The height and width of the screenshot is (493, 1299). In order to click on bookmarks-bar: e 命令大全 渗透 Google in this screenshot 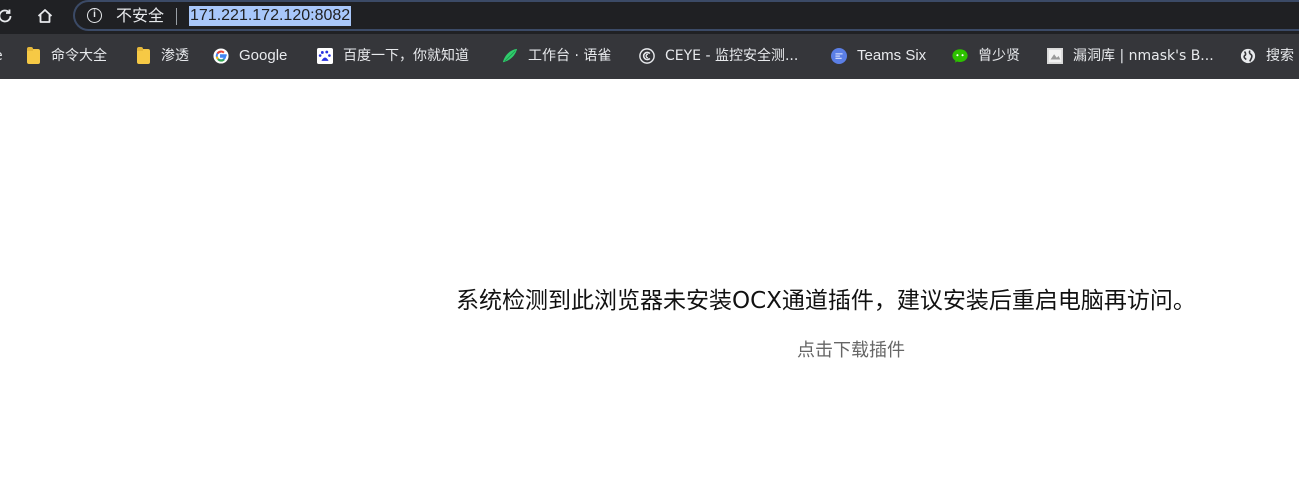, I will do `click(649, 56)`.